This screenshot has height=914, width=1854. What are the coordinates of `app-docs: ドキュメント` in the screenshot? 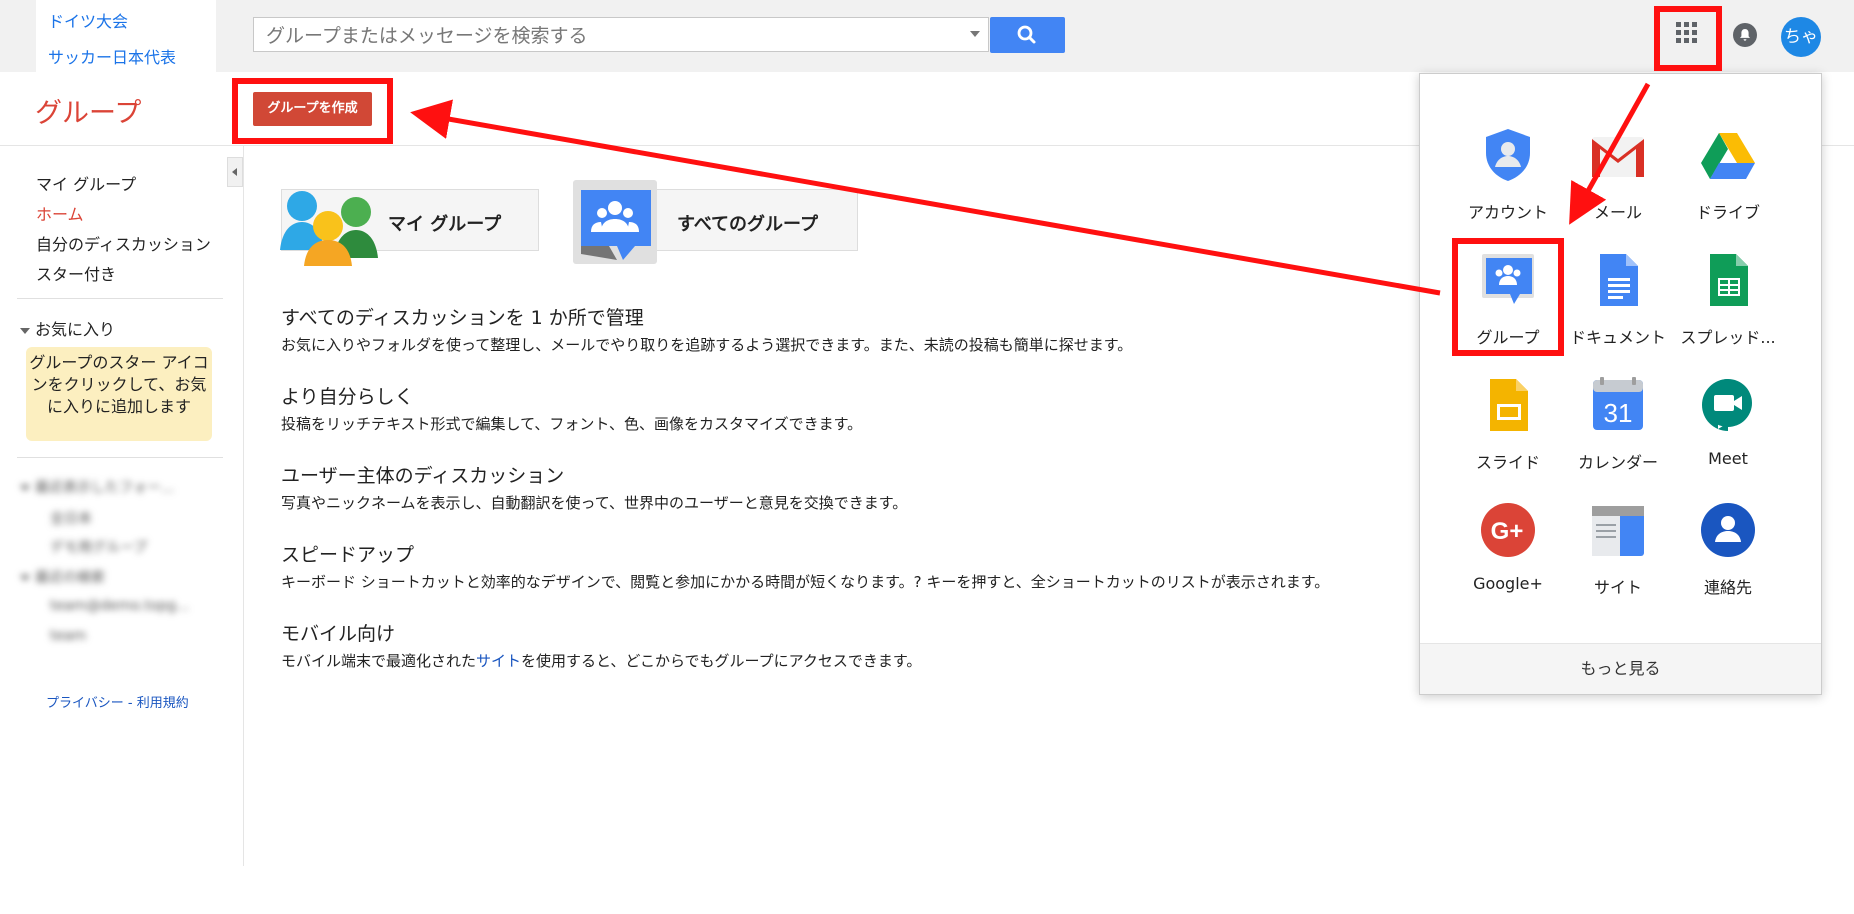 It's located at (1618, 308).